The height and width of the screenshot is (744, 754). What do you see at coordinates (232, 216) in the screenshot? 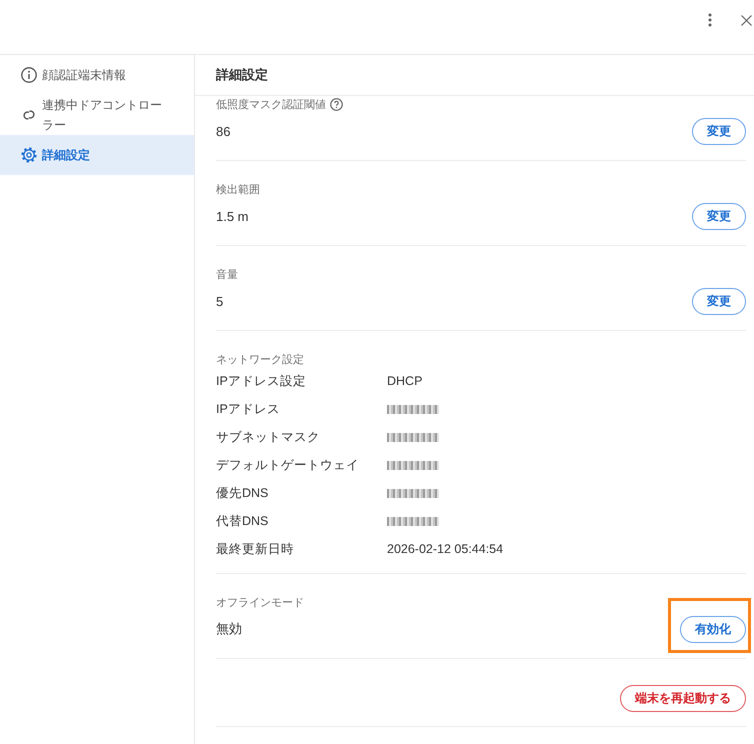
I see `setting-value: 1.5 m` at bounding box center [232, 216].